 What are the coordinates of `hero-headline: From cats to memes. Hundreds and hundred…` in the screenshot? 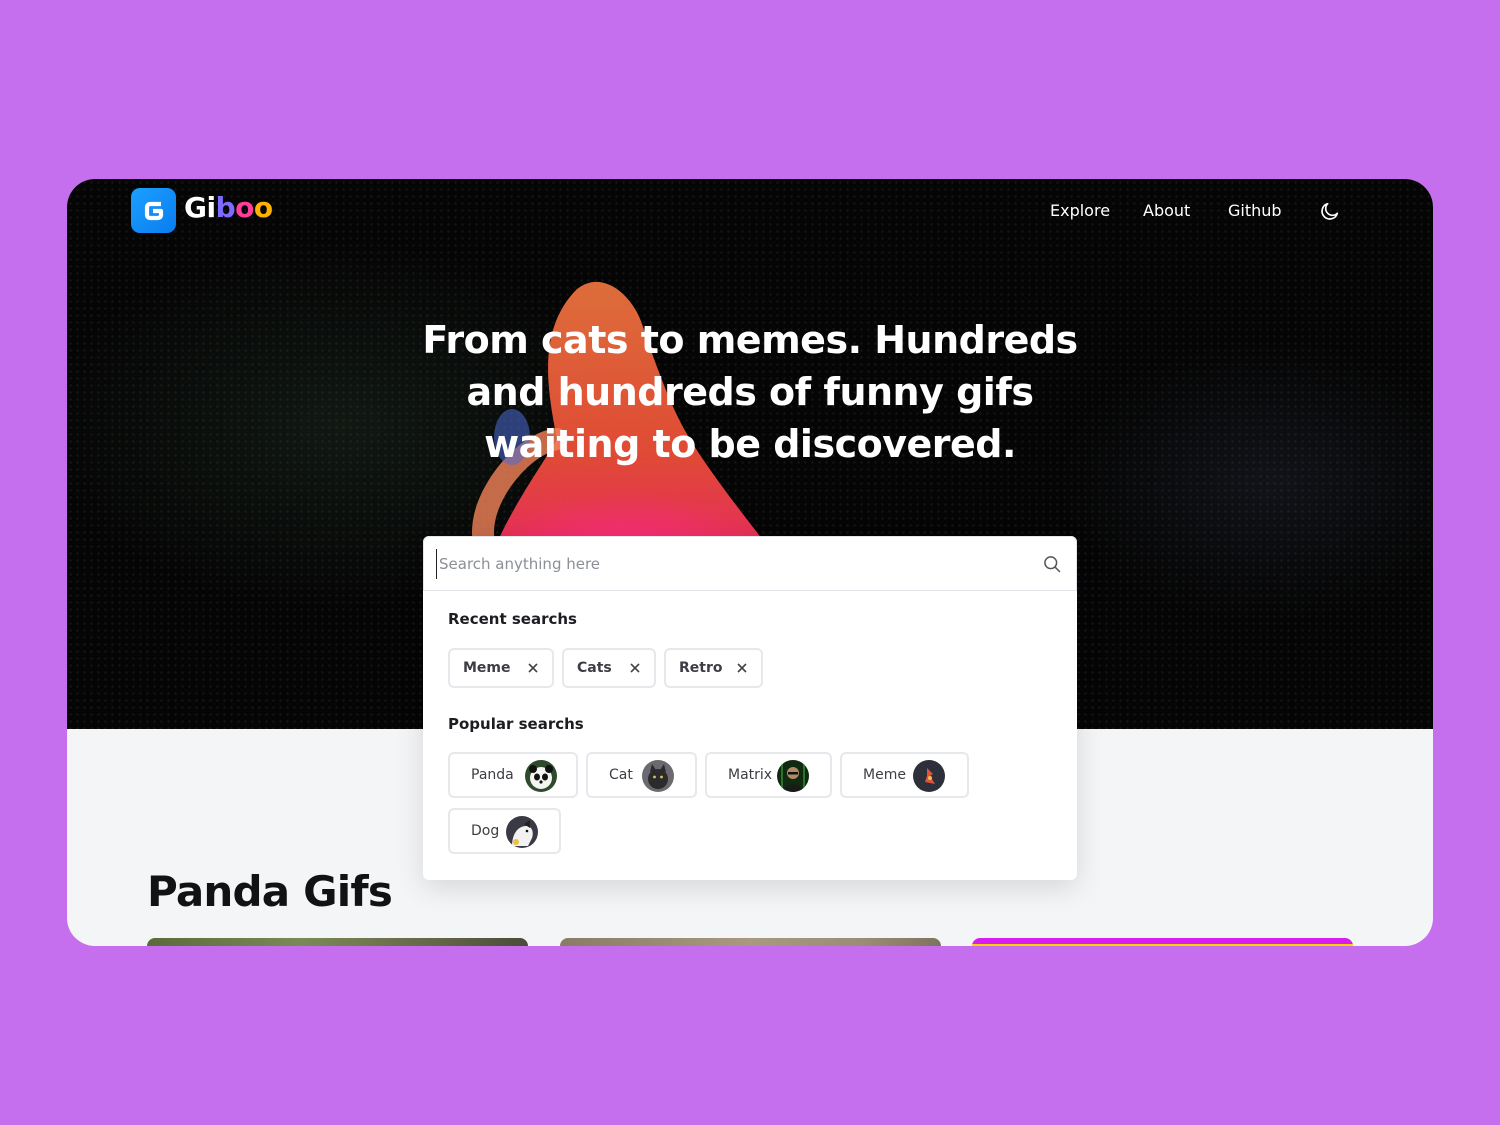 It's located at (750, 392).